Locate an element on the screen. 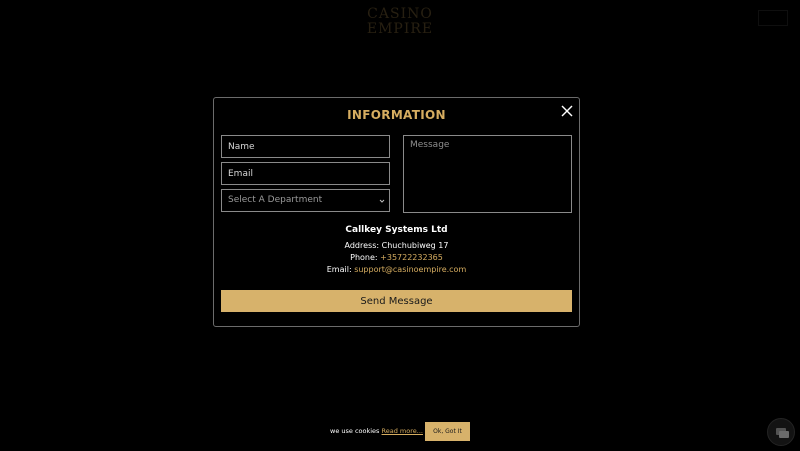 The width and height of the screenshot is (800, 451). address-line: Address: Chuchubiweg 17 is located at coordinates (396, 245).